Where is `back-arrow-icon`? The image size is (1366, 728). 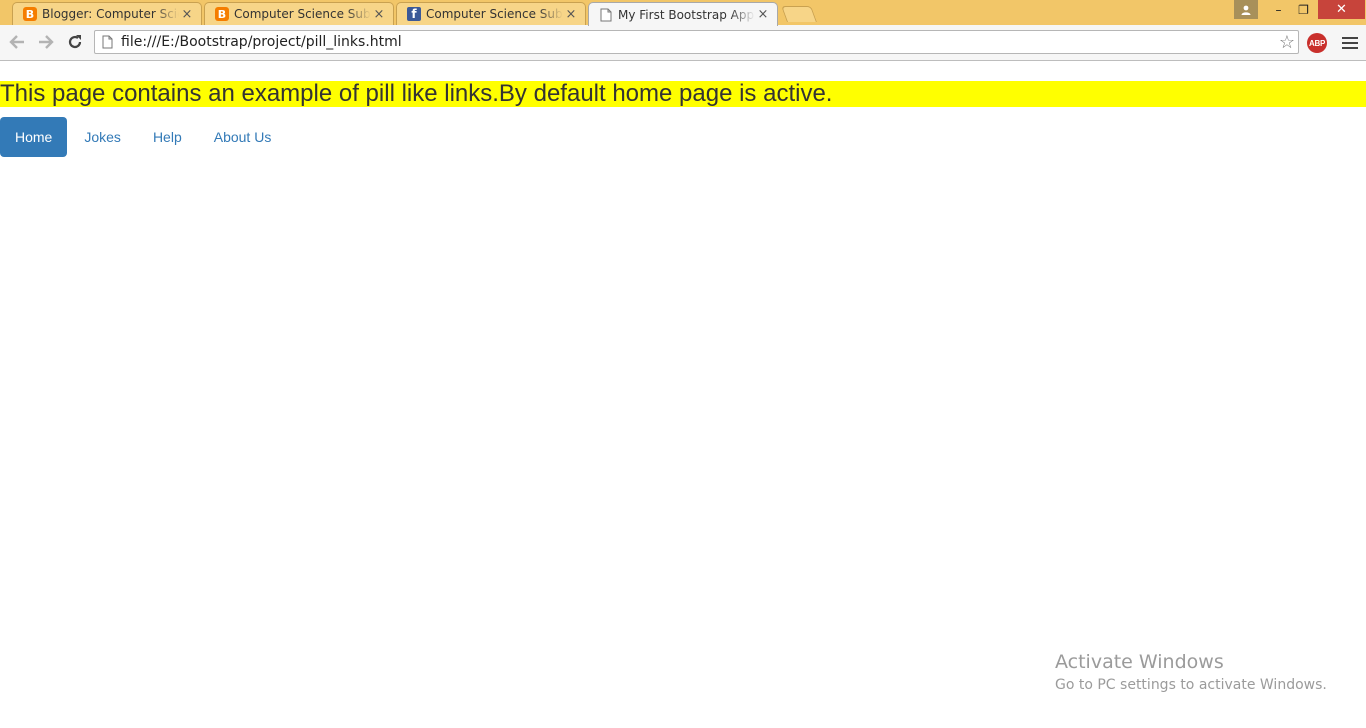 back-arrow-icon is located at coordinates (16, 42).